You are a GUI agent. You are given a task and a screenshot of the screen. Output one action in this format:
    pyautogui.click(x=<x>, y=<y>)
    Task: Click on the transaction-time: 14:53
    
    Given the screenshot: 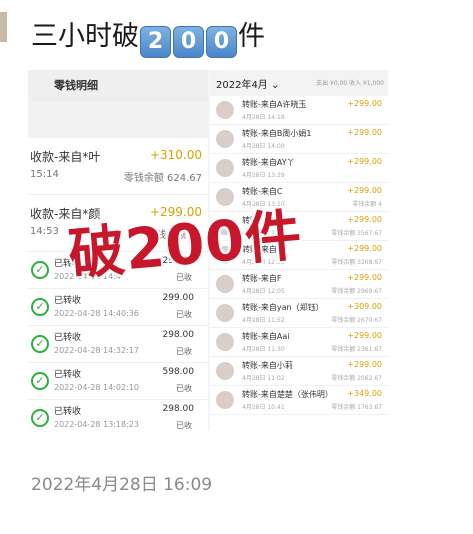 What is the action you would take?
    pyautogui.click(x=44, y=231)
    